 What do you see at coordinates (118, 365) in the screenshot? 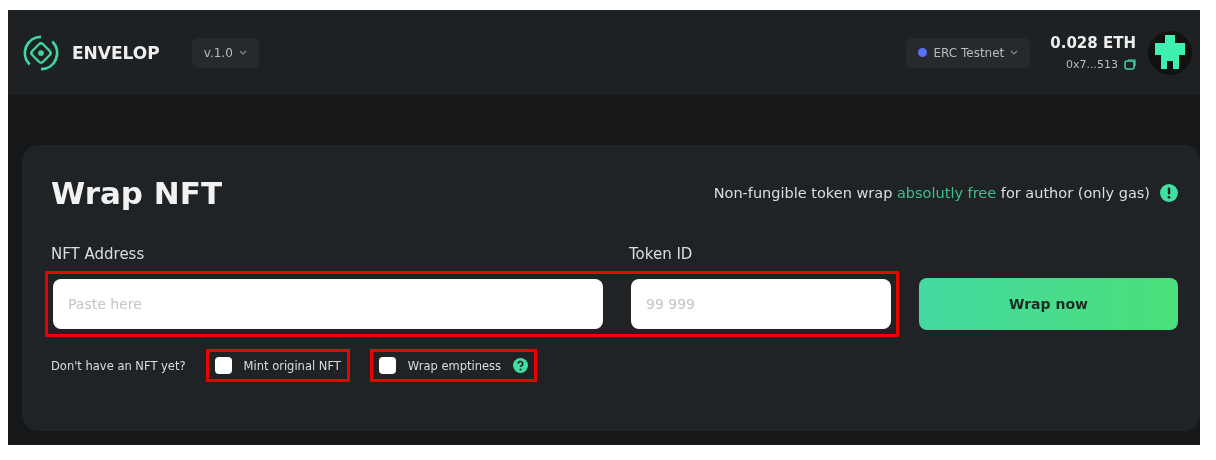
I see `hint-text: Don't have an NFT yet?` at bounding box center [118, 365].